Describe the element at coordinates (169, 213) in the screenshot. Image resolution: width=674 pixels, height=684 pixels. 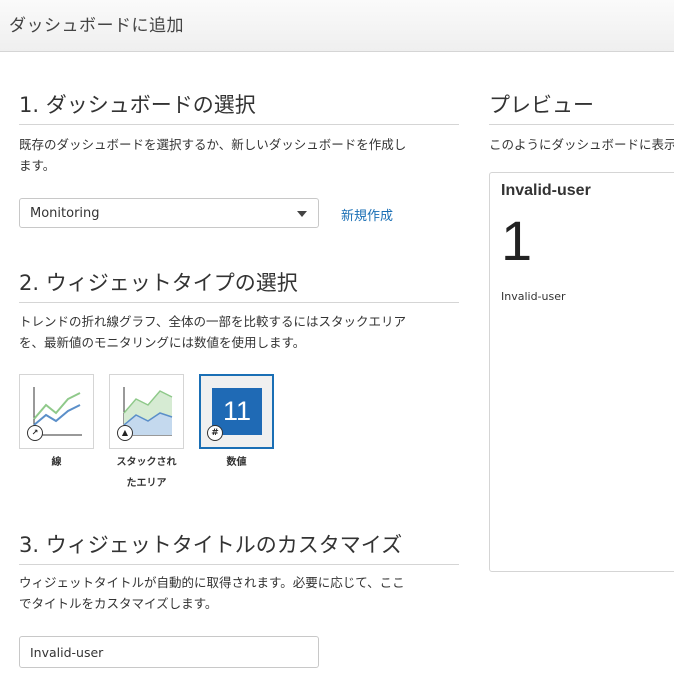
I see `dashboard-select: Monitoring` at that location.